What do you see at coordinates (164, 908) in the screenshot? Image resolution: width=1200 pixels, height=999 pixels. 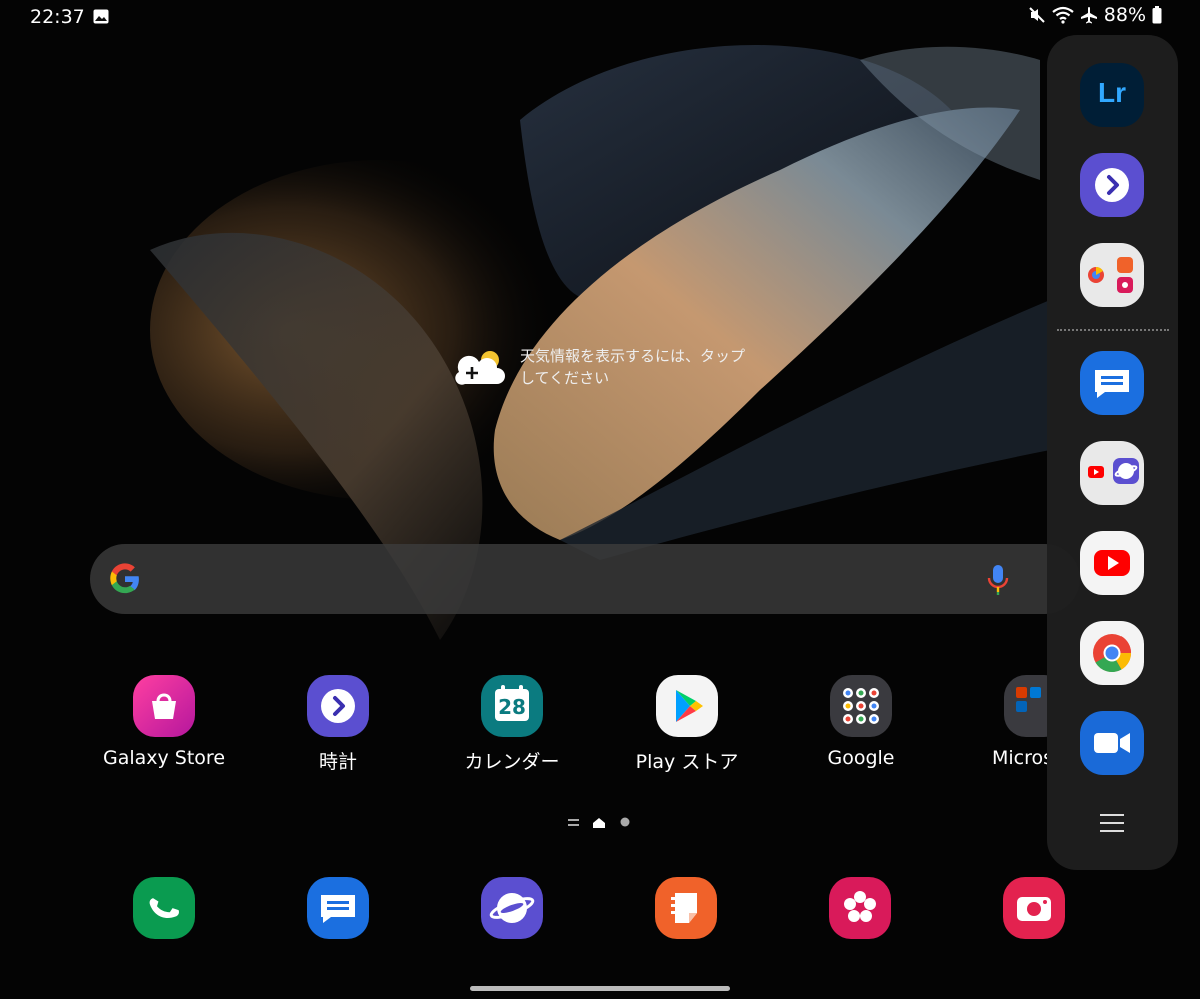 I see `phone-icon` at bounding box center [164, 908].